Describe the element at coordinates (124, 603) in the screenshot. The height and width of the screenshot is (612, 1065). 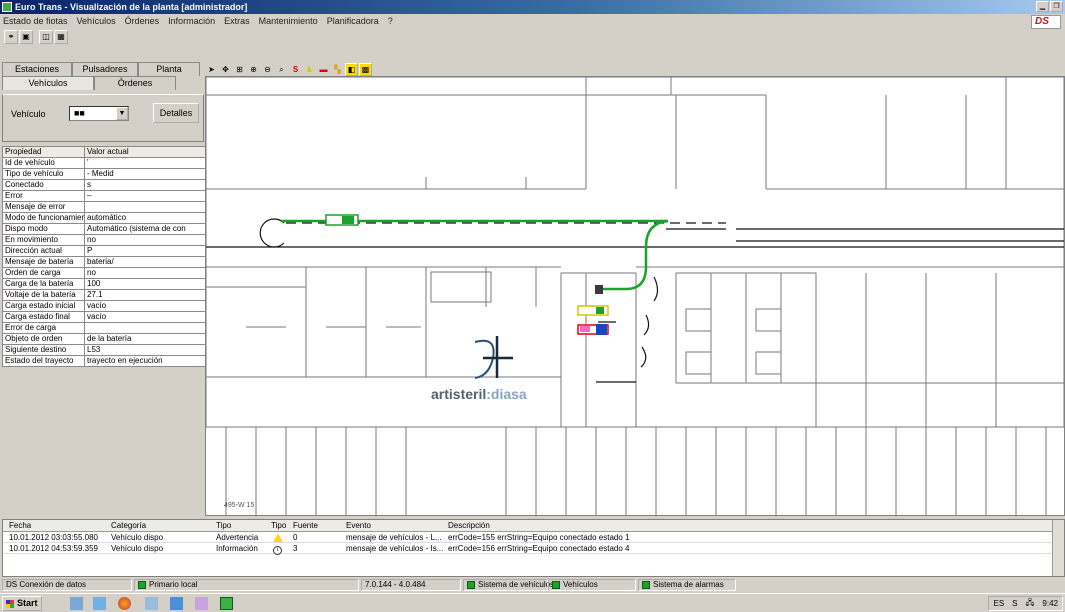
I see `browser-icon` at that location.